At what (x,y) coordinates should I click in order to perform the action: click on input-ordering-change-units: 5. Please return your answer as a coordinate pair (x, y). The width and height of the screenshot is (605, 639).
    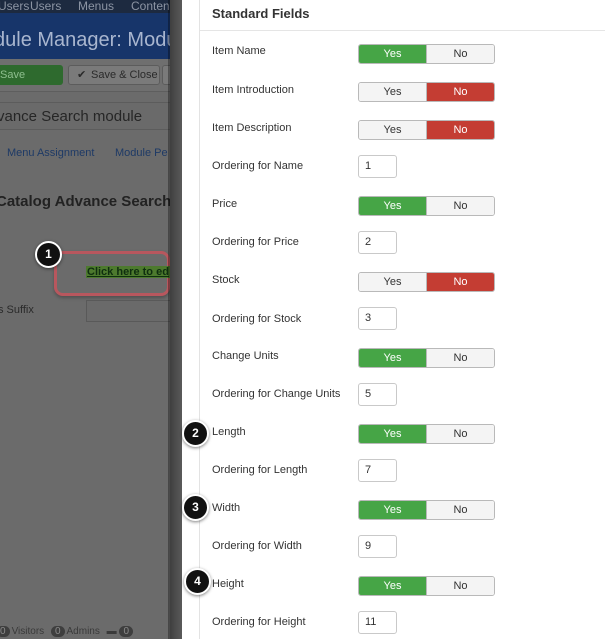
    Looking at the image, I should click on (377, 394).